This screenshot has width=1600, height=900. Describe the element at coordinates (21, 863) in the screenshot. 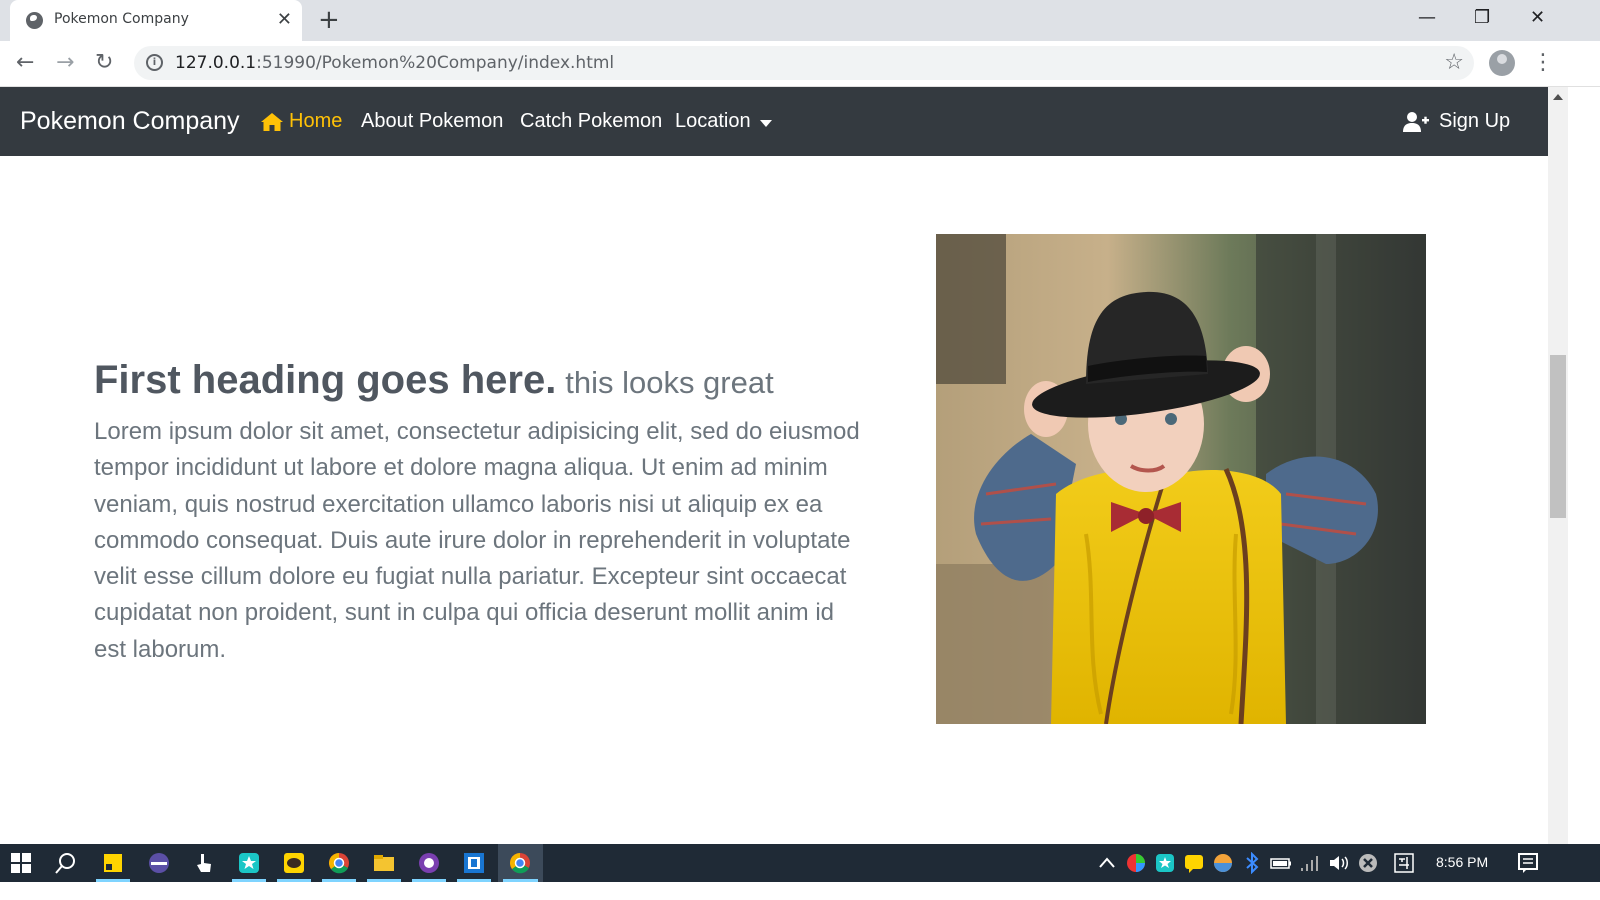

I see `windows-start-icon` at that location.